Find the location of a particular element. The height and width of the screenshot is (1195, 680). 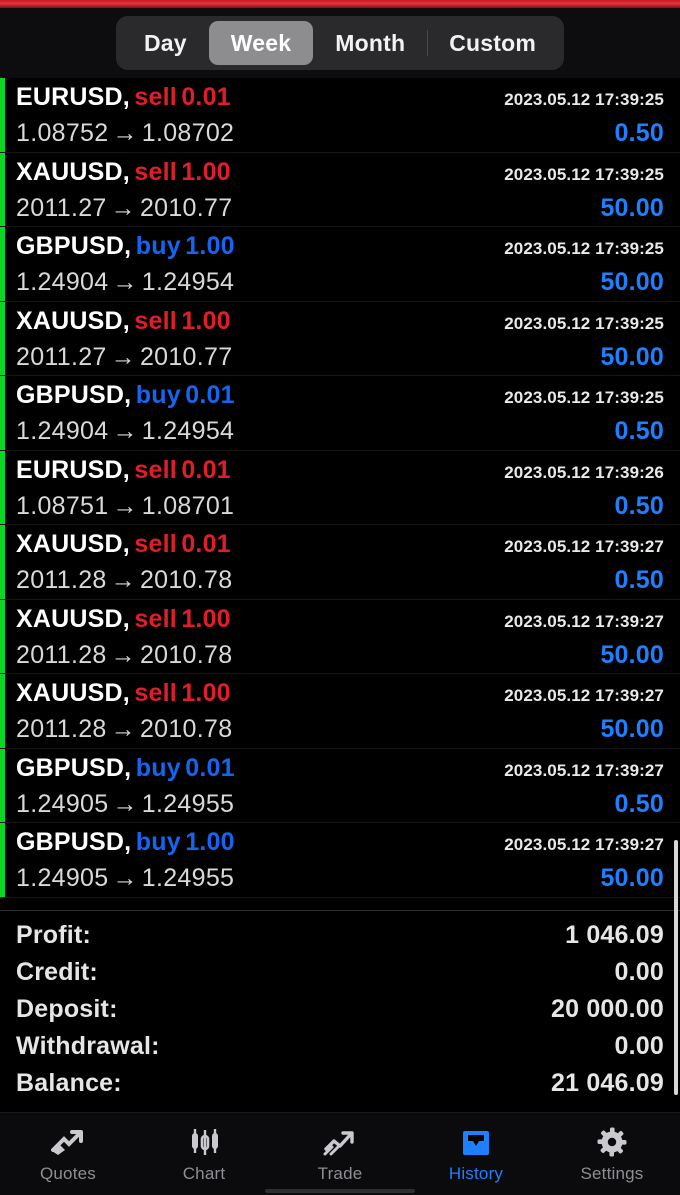

period-filter-bar: Day Week Month Custom is located at coordinates (340, 43).